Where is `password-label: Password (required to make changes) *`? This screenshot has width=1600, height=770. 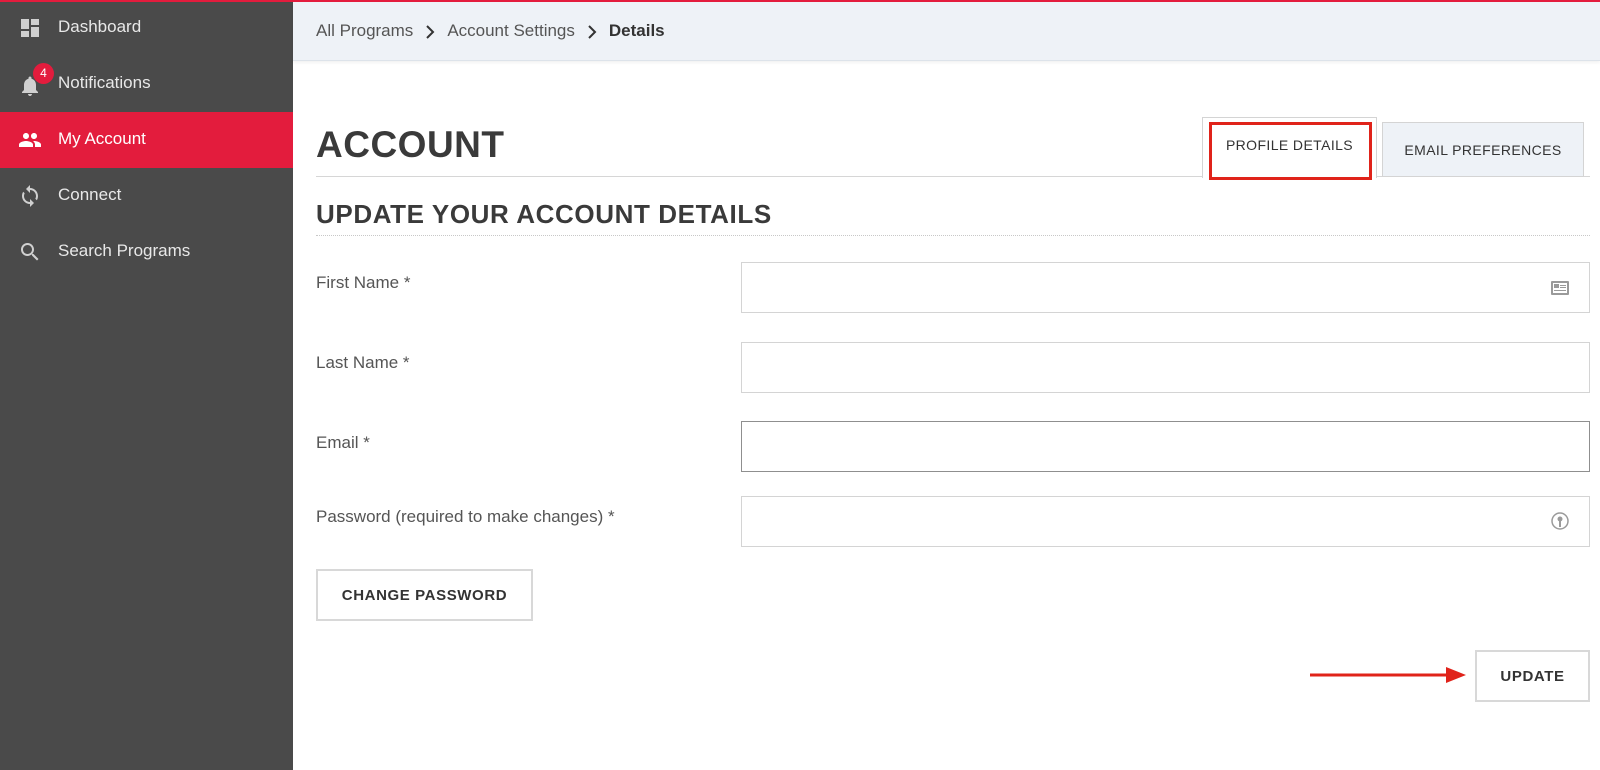
password-label: Password (required to make changes) * is located at coordinates (465, 516).